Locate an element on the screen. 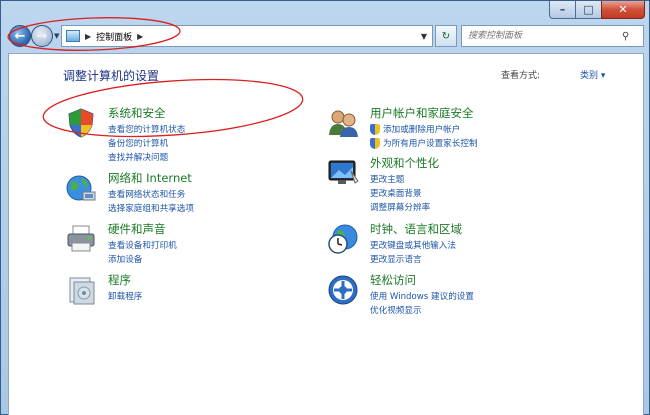 The width and height of the screenshot is (650, 415). link-change-keyboard-input: 更改键盘或其他输入法 is located at coordinates (413, 245).